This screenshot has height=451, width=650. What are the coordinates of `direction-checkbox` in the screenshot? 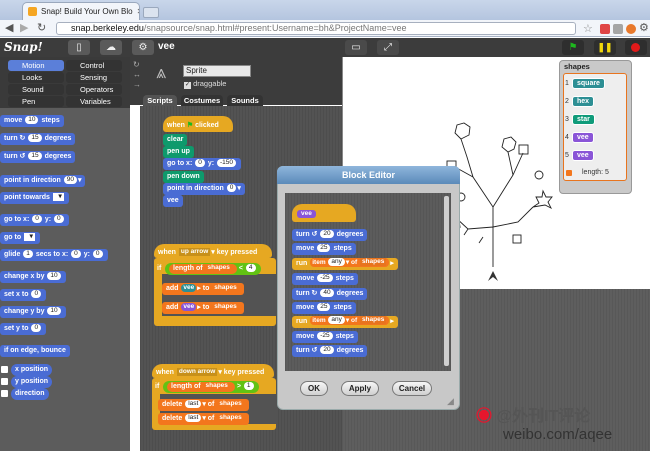 It's located at (4, 393).